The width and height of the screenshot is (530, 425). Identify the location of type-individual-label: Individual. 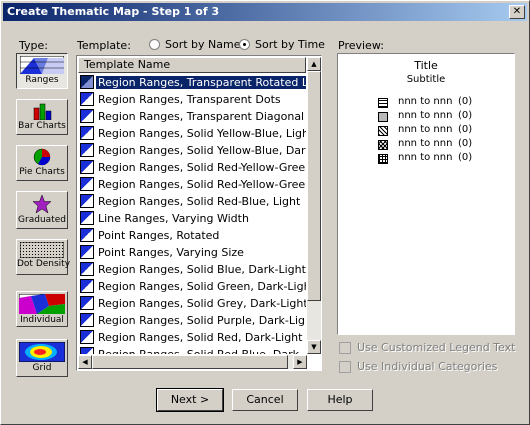
(42, 320).